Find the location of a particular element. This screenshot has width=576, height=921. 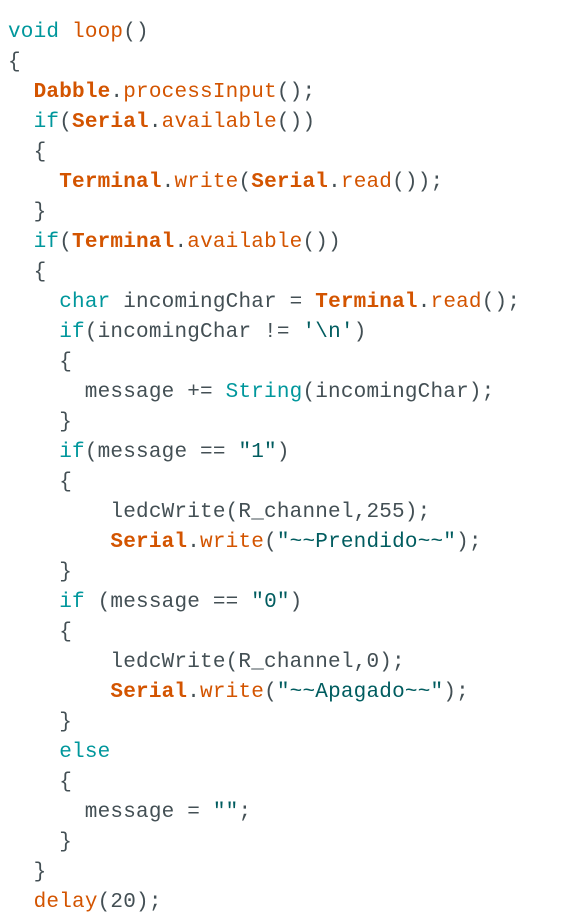

code-token: available is located at coordinates (219, 122).